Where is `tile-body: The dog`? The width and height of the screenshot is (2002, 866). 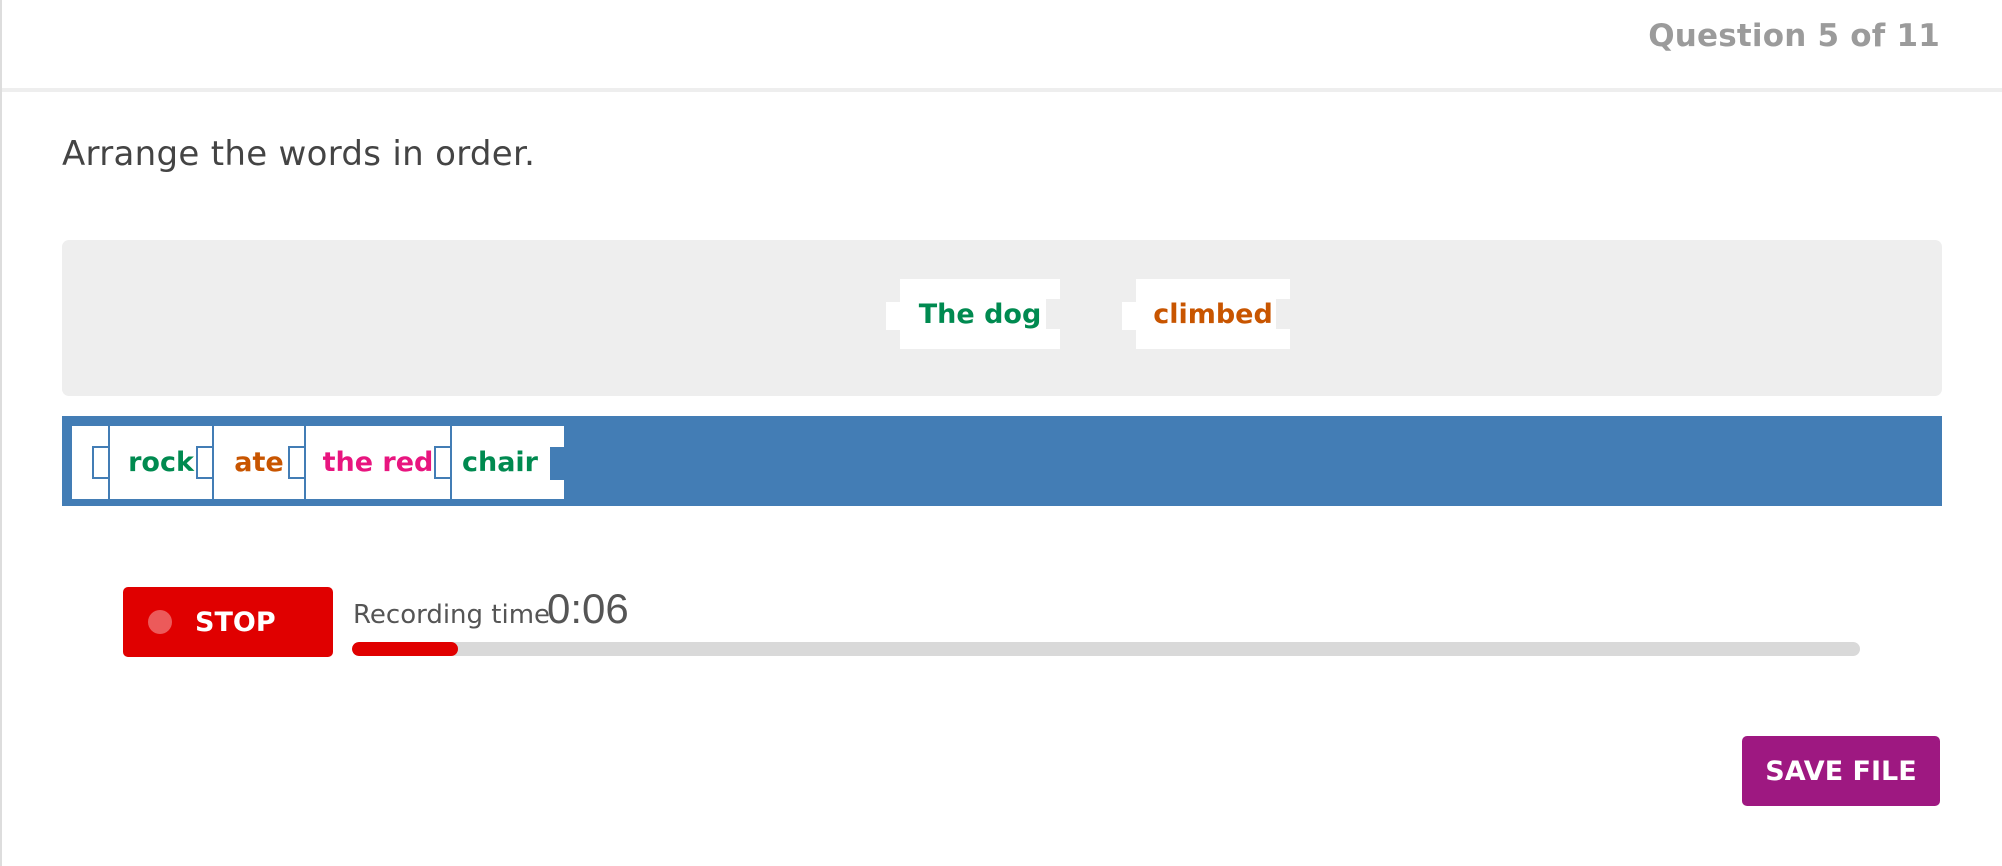
tile-body: The dog is located at coordinates (980, 314).